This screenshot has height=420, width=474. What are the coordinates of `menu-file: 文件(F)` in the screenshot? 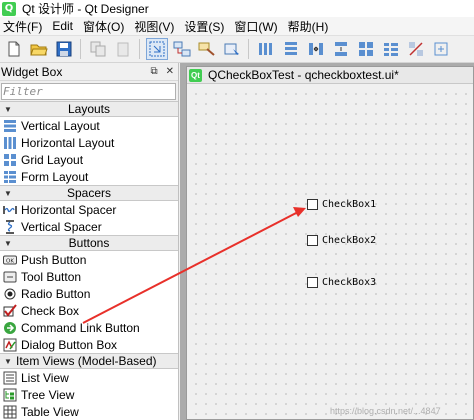 It's located at (23, 26).